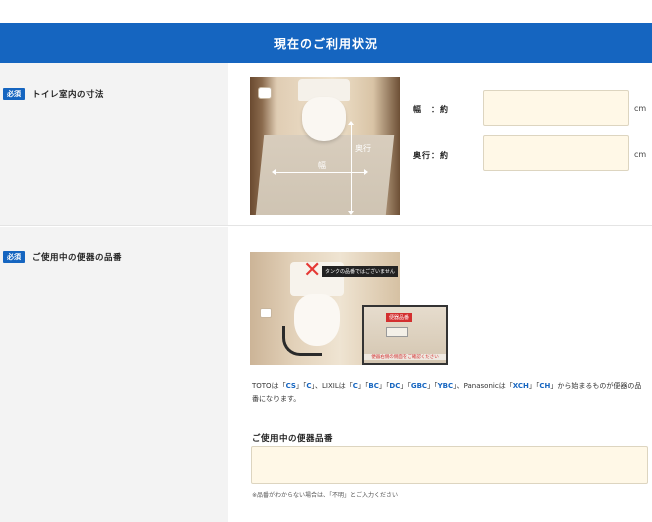 The height and width of the screenshot is (522, 652). I want to click on desc-code: GBC, so click(419, 386).